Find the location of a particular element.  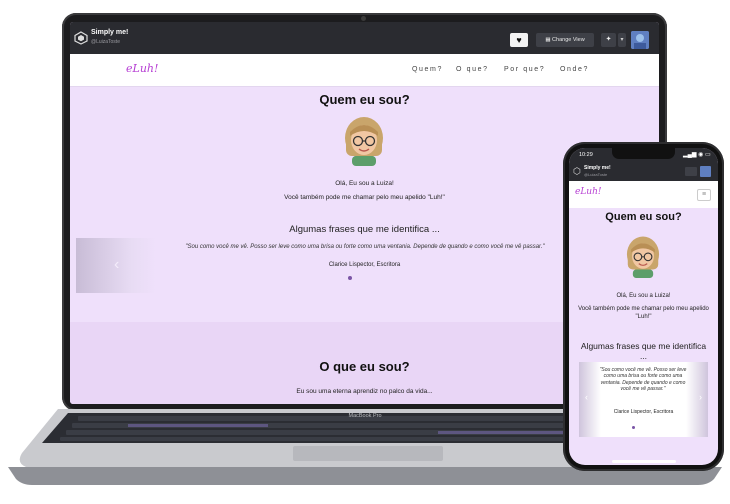

site-brand-logo: eLuh! is located at coordinates (142, 68).